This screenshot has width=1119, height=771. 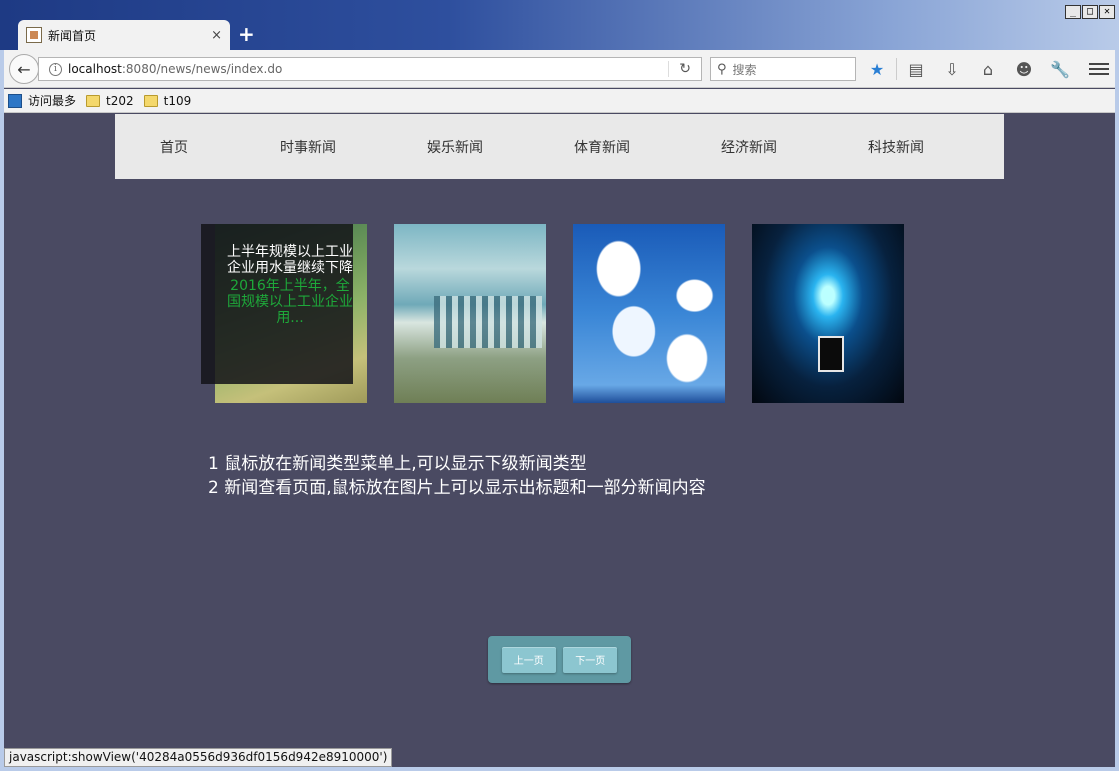 I want to click on tab-close-icon: ×, so click(x=216, y=35).